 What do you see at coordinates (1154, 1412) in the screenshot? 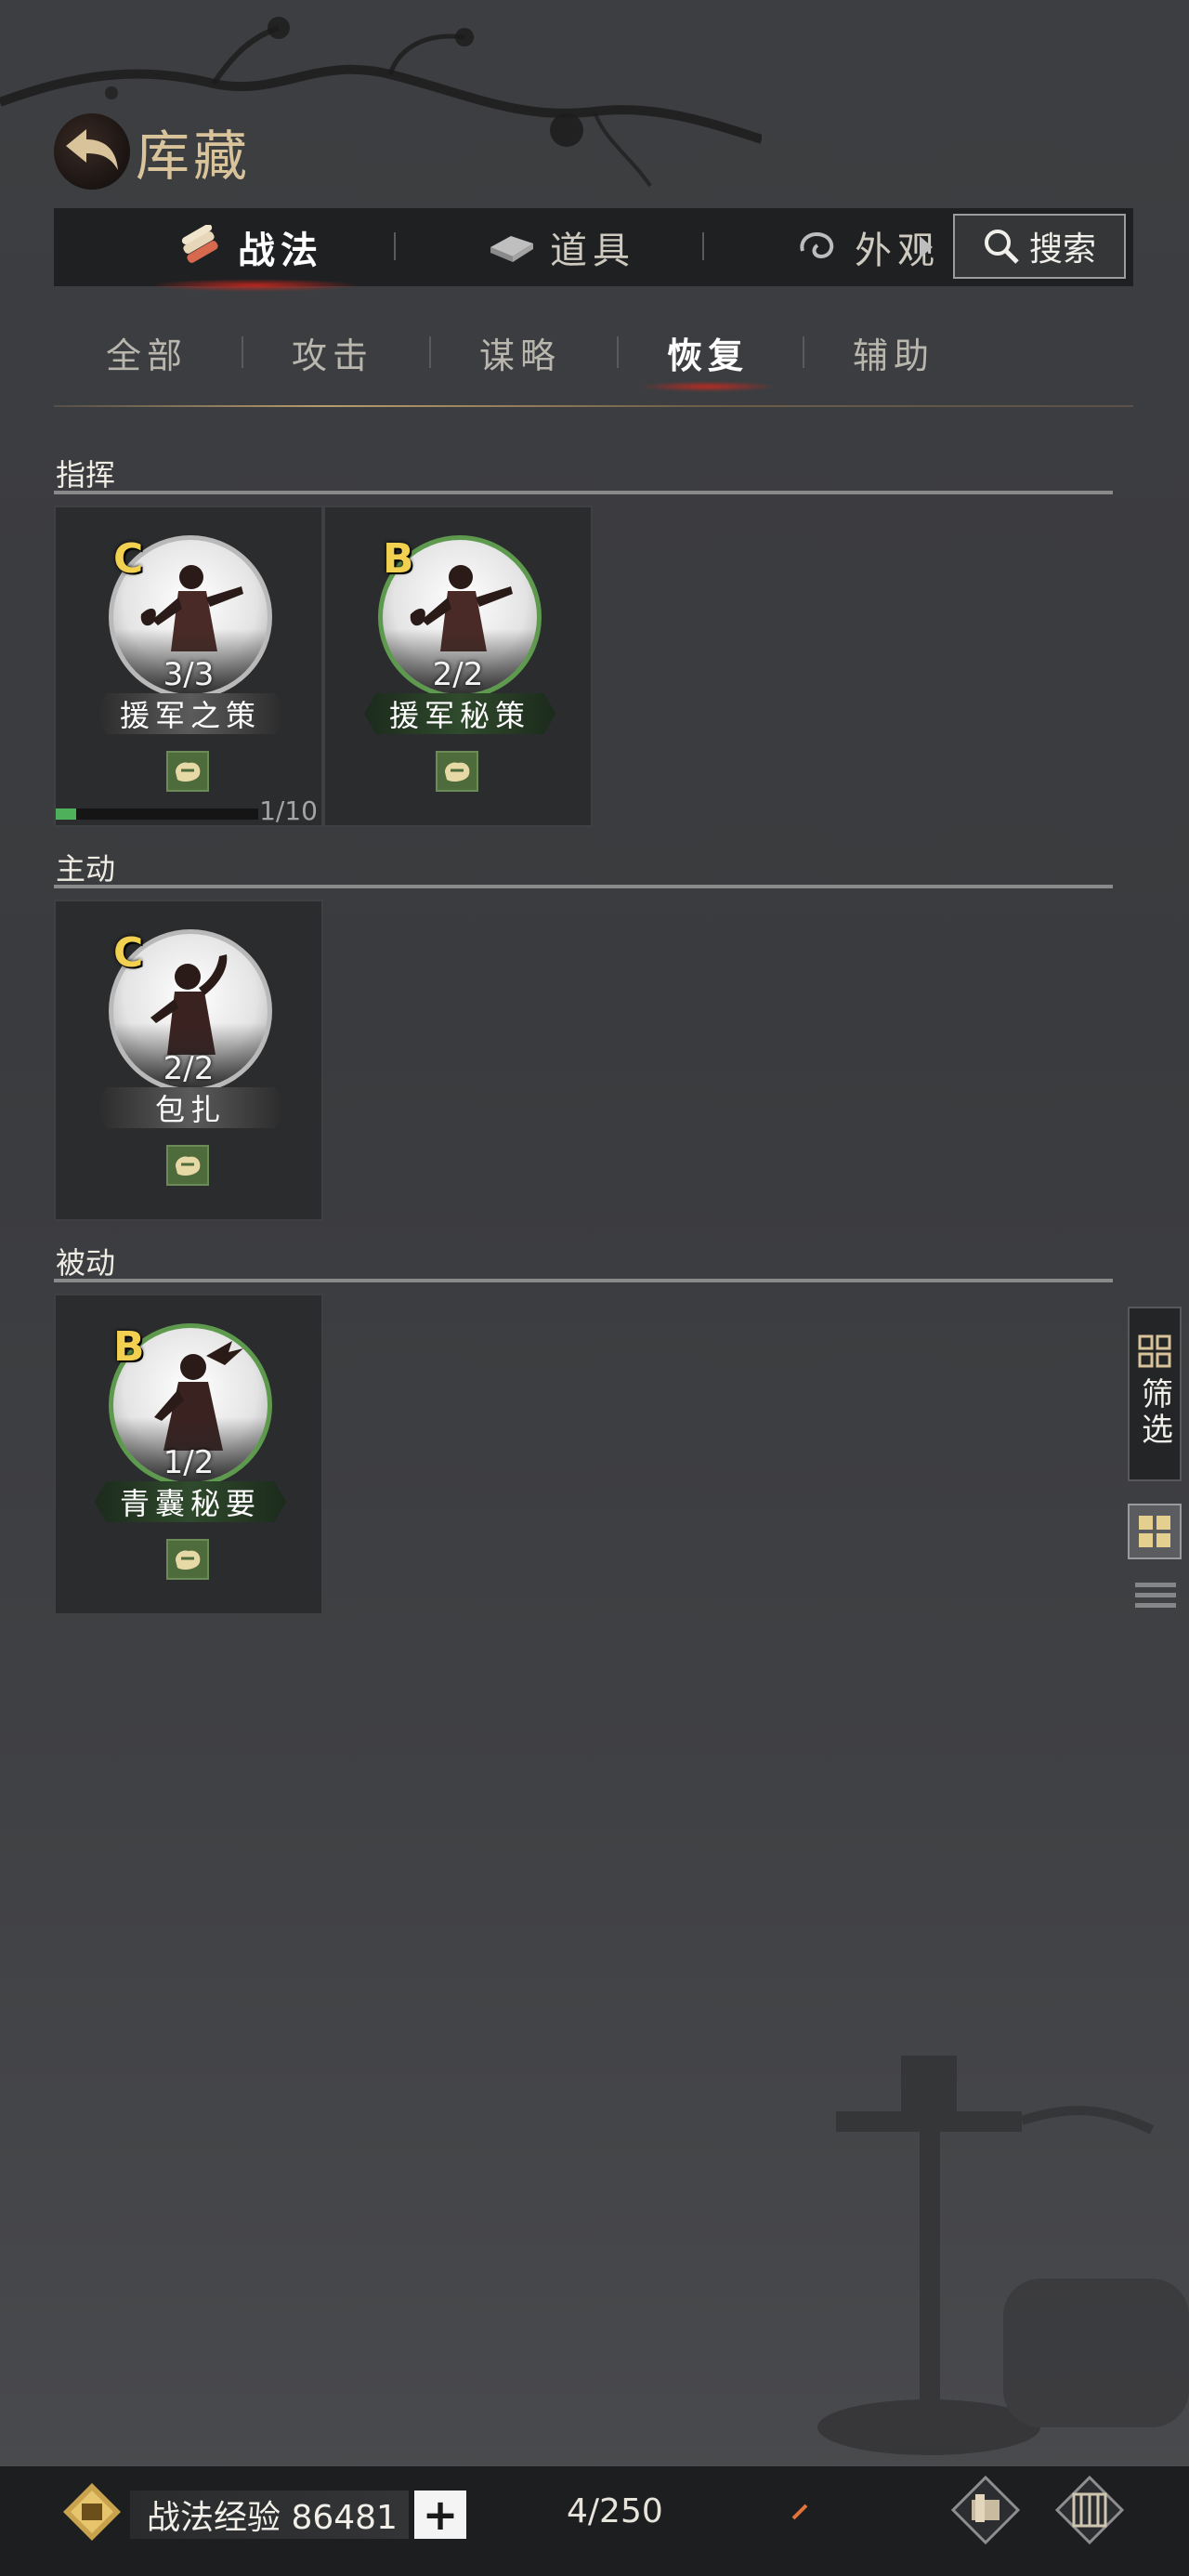
I see `filter-label: 筛选` at bounding box center [1154, 1412].